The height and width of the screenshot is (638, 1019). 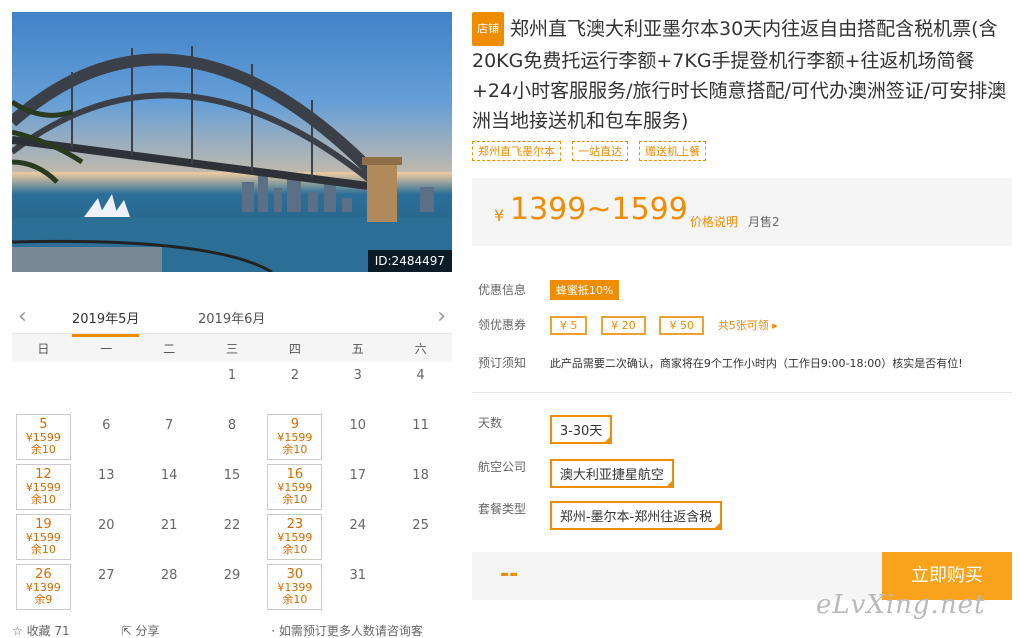 What do you see at coordinates (295, 537) in the screenshot?
I see `calendar-day-available: 23 ¥1599 余10` at bounding box center [295, 537].